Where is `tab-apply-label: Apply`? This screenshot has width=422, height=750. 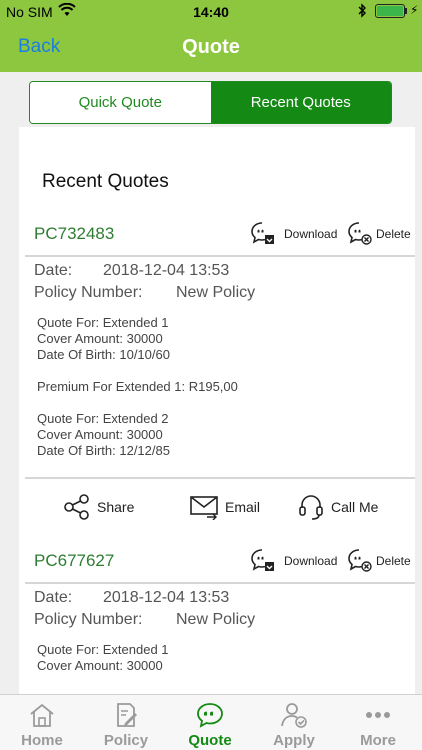
tab-apply-label: Apply is located at coordinates (294, 740).